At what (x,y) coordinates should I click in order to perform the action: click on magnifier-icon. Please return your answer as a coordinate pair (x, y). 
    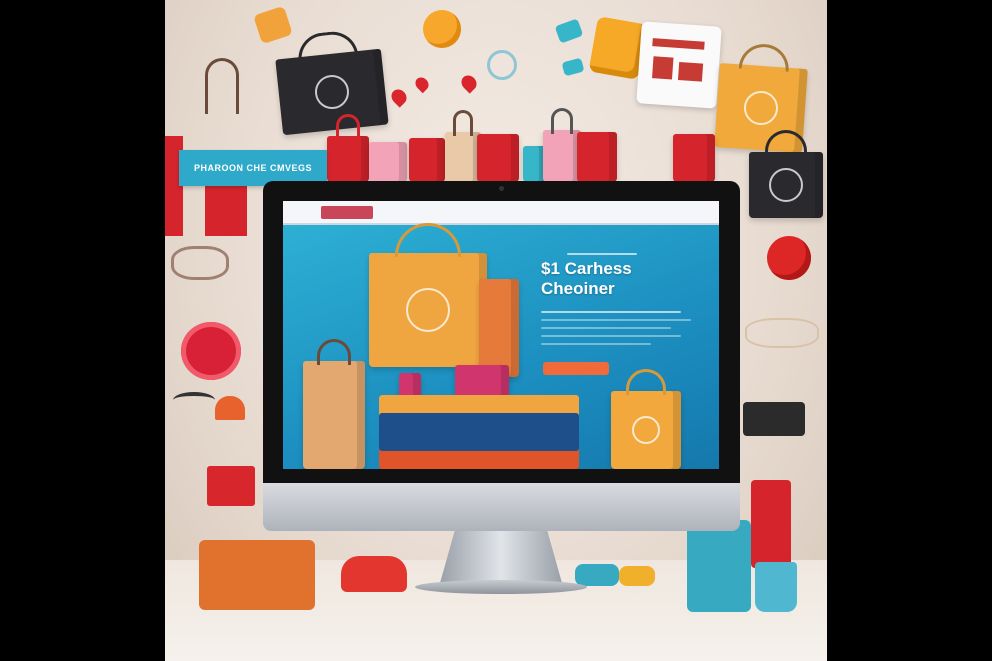
    Looking at the image, I should click on (502, 65).